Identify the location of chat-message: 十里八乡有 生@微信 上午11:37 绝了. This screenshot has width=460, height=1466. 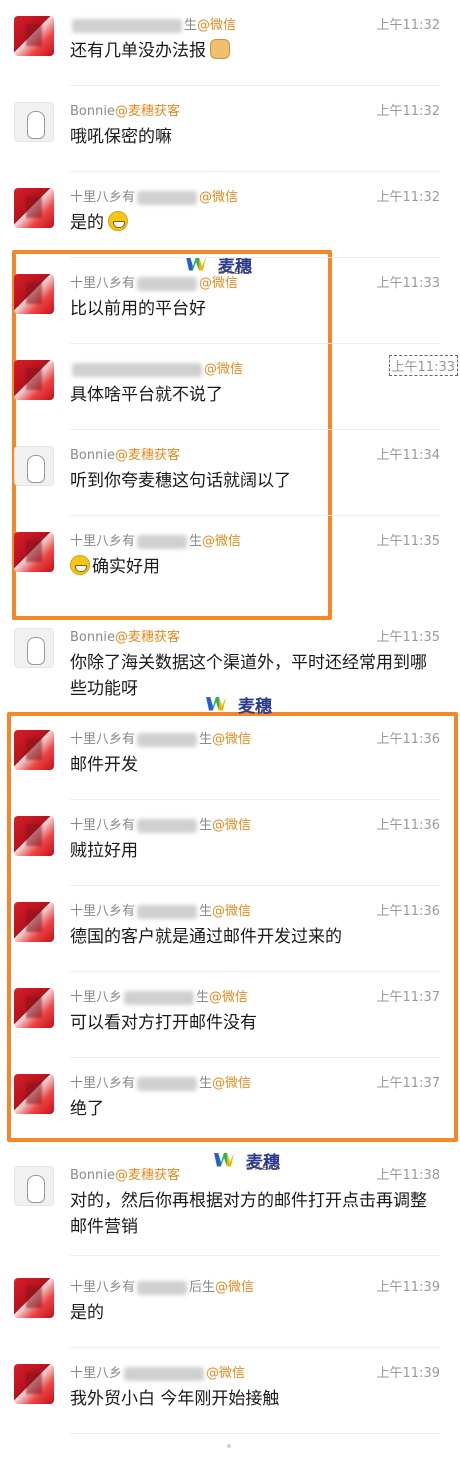
(230, 1101).